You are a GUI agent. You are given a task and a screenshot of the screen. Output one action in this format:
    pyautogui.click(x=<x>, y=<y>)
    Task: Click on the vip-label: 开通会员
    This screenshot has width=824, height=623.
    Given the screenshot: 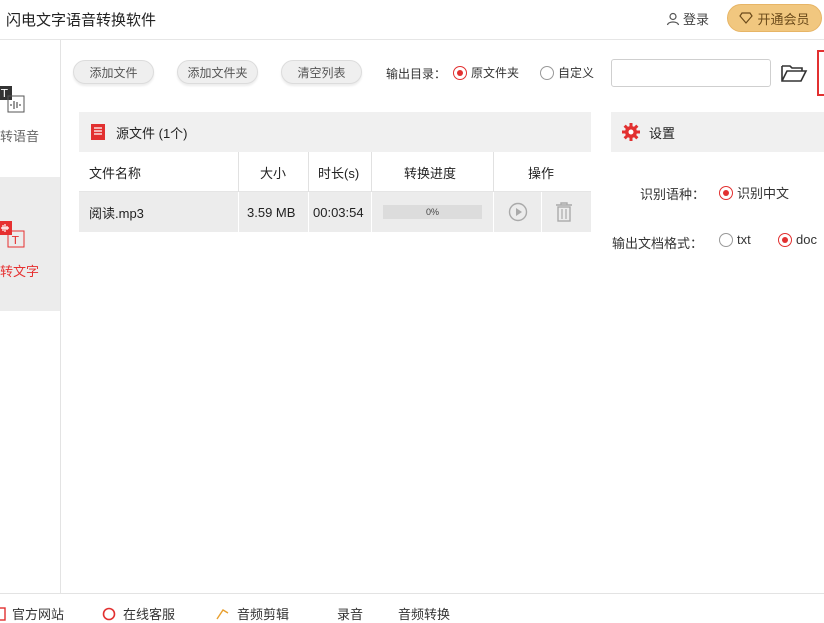 What is the action you would take?
    pyautogui.click(x=783, y=19)
    